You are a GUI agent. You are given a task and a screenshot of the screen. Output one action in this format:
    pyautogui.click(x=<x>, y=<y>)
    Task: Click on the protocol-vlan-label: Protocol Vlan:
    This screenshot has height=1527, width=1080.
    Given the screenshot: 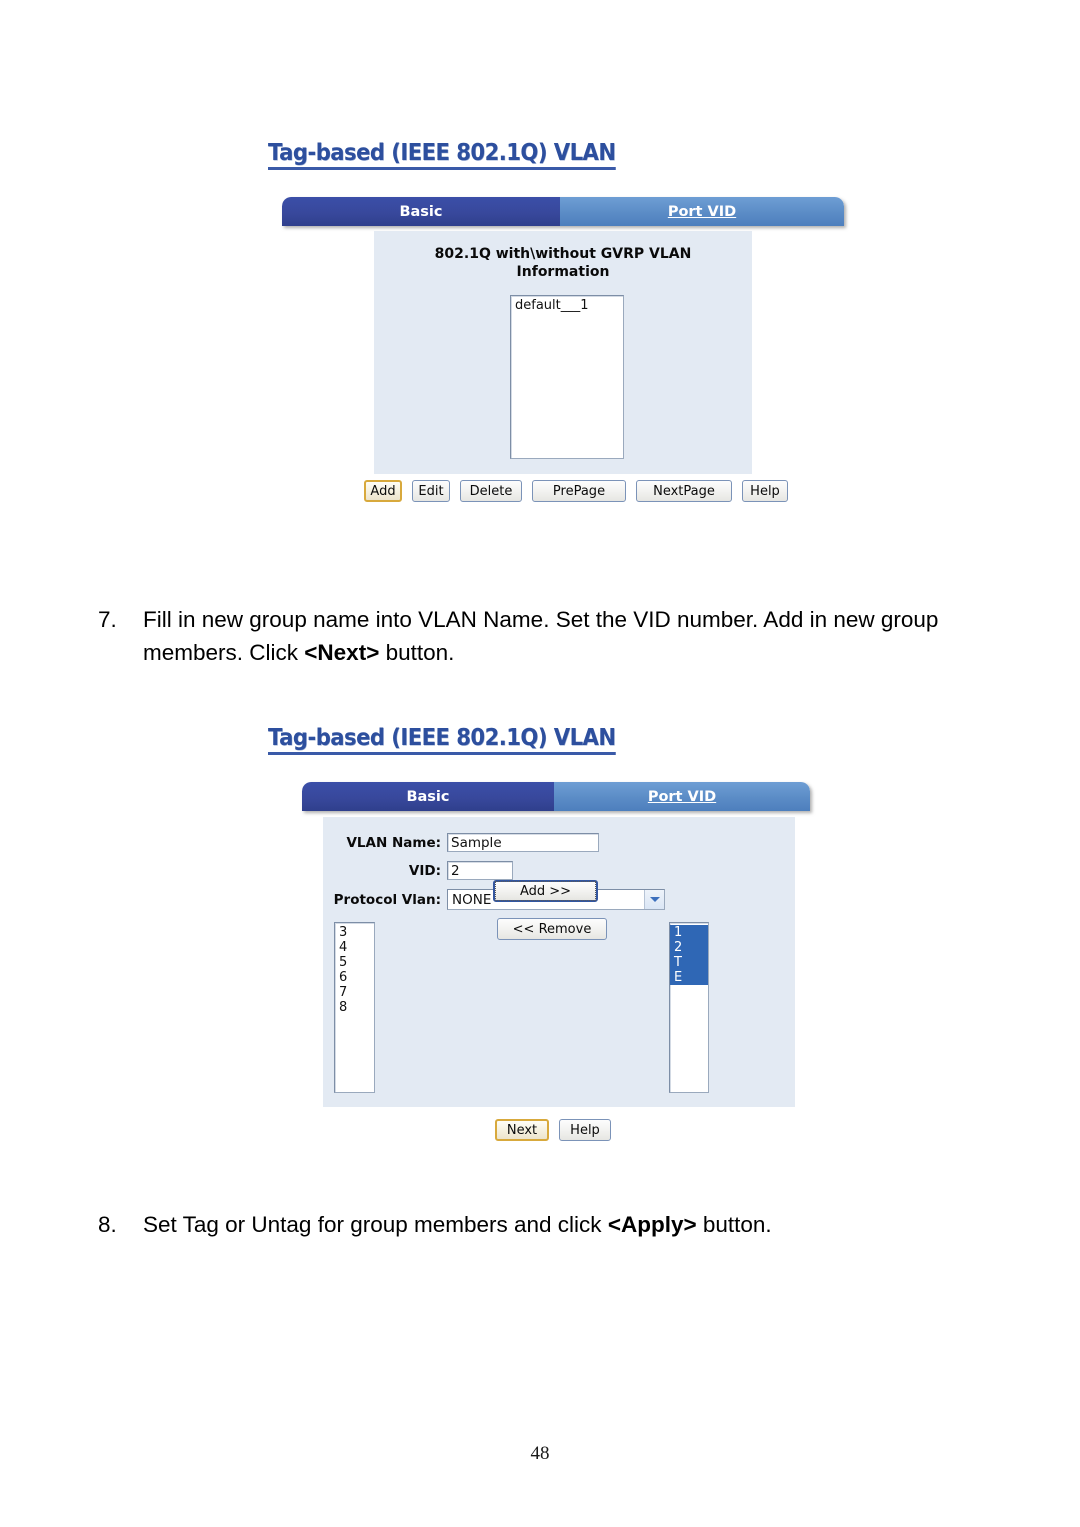 What is the action you would take?
    pyautogui.click(x=387, y=899)
    